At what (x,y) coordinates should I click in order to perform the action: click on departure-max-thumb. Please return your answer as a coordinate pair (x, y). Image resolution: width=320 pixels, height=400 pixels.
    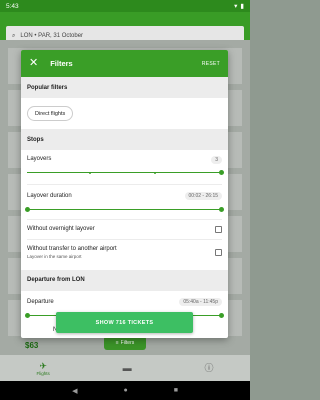
    Looking at the image, I should click on (221, 315).